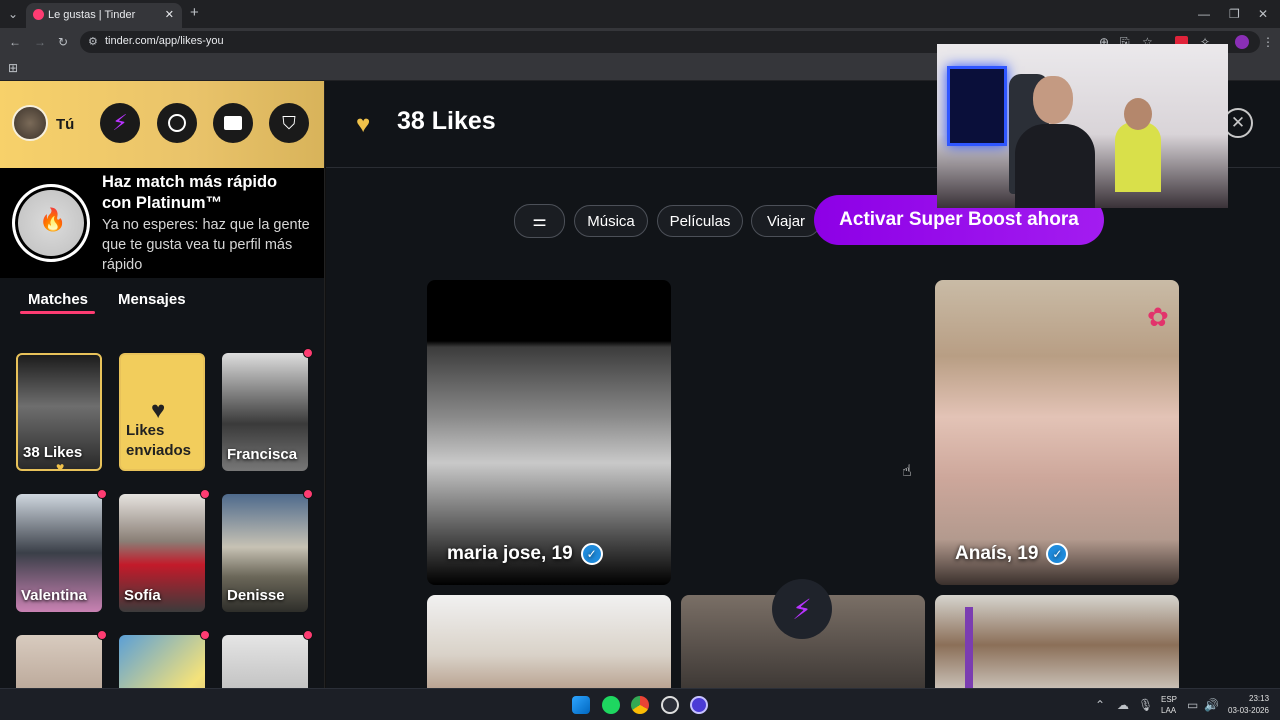  I want to click on boost-button: ⚡, so click(120, 123).